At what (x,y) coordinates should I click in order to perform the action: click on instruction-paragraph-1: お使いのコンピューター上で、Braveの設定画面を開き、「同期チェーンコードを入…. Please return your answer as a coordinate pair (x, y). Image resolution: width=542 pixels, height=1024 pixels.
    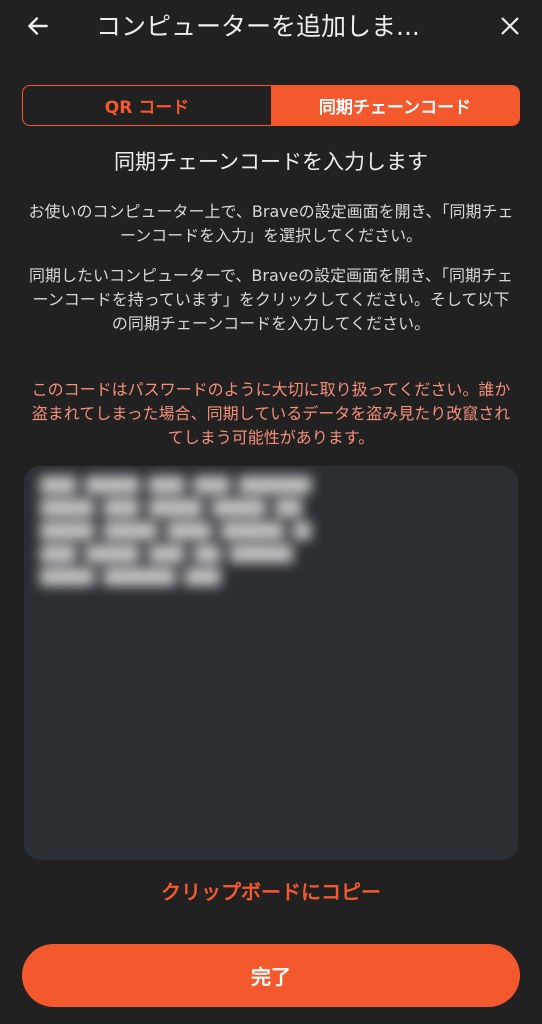
    Looking at the image, I should click on (271, 223).